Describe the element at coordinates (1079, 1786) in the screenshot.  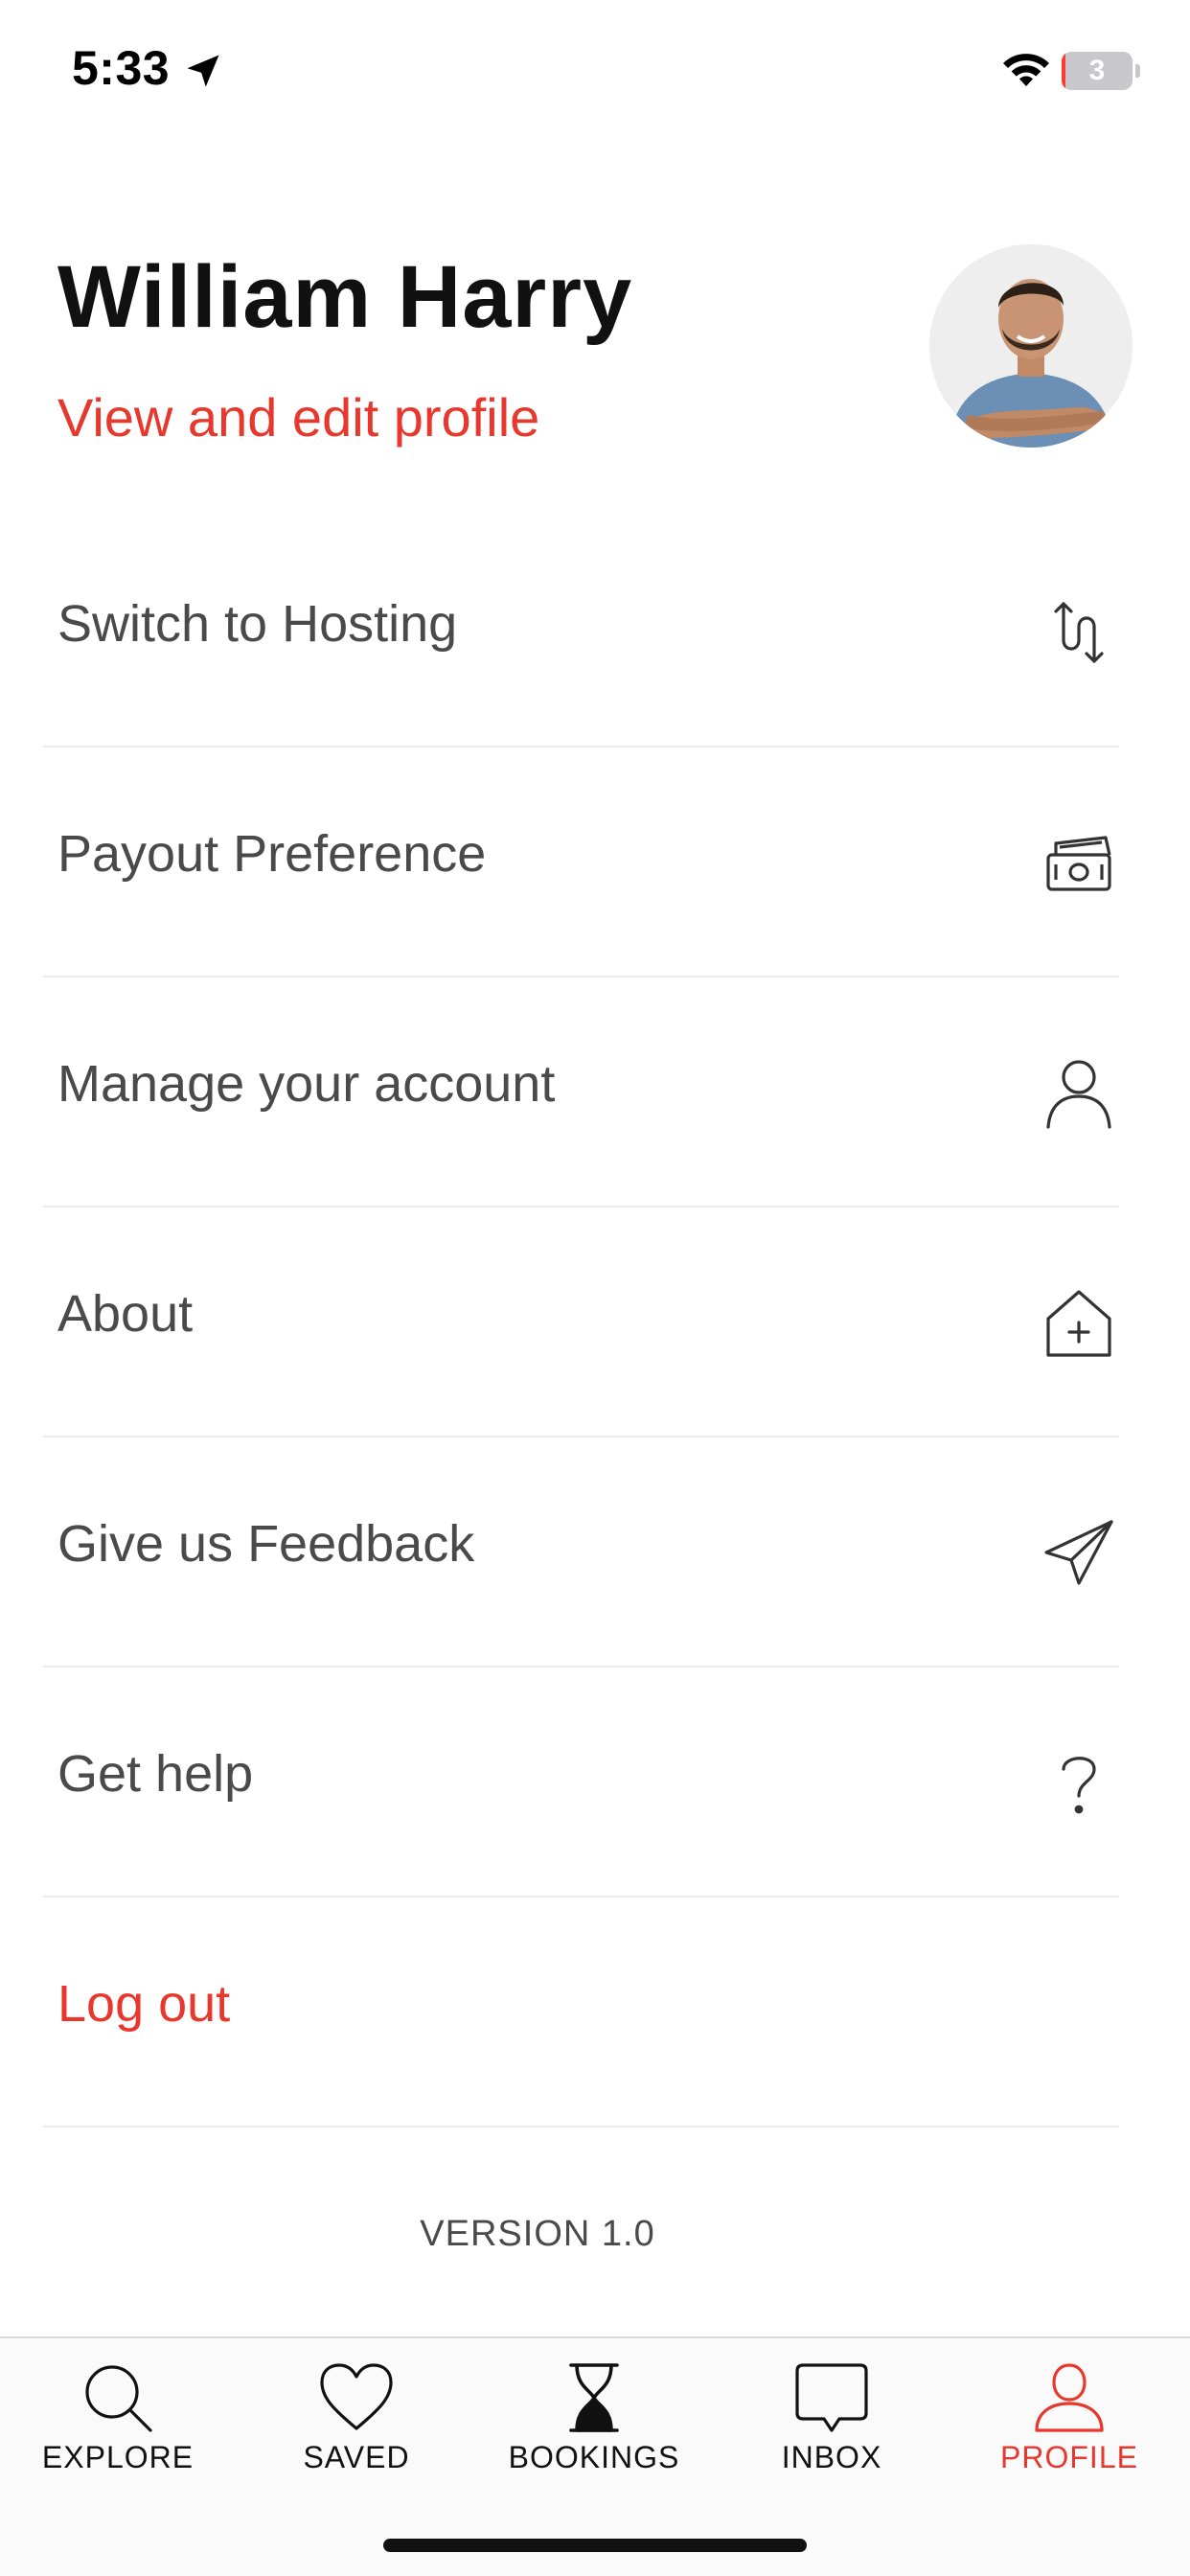
I see `question-mark-icon` at that location.